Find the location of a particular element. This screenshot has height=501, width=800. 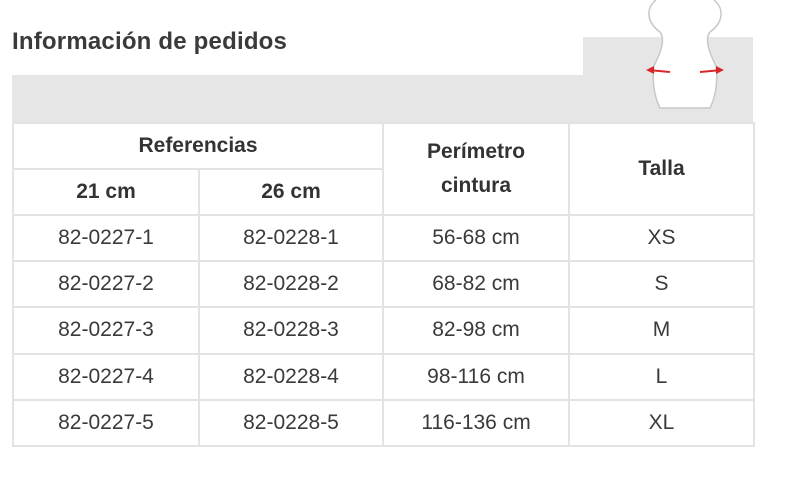

table-row: 82-0227-2 82-0228-2 68-82 cm S is located at coordinates (384, 284).